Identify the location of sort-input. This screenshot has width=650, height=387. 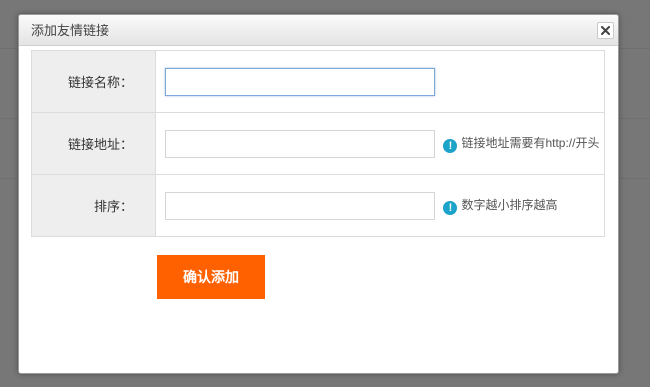
(300, 205).